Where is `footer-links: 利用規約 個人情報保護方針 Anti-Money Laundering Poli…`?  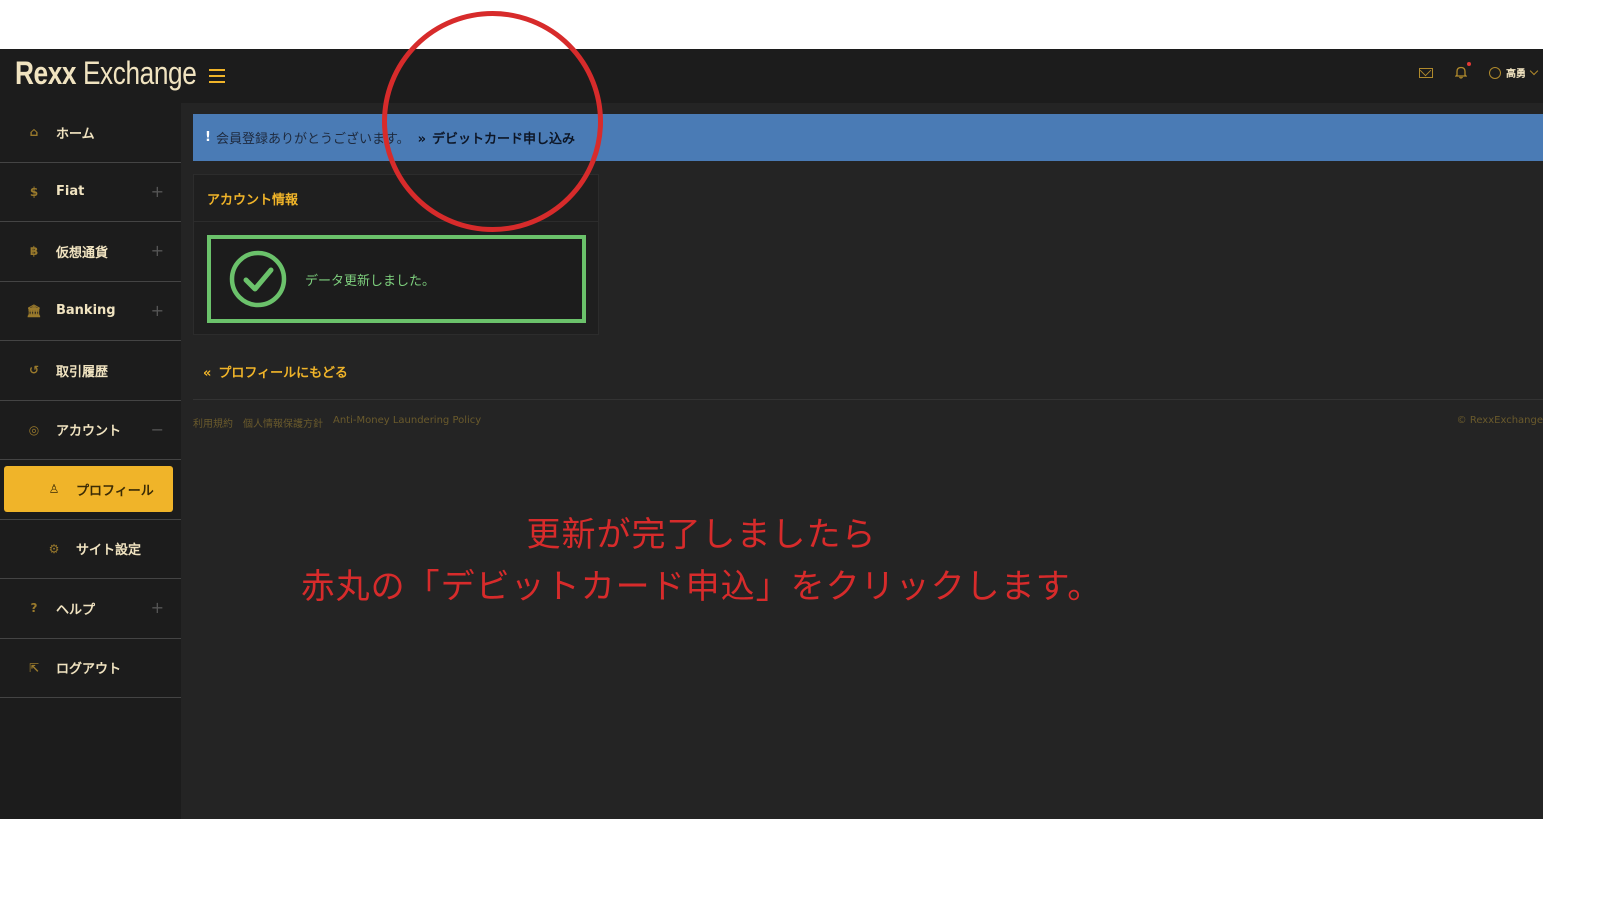 footer-links: 利用規約 個人情報保護方針 Anti-Money Laundering Poli… is located at coordinates (337, 422).